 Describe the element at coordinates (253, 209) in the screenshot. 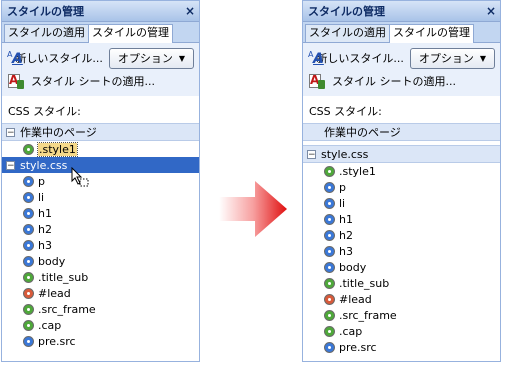

I see `transition-arrow-icon` at that location.